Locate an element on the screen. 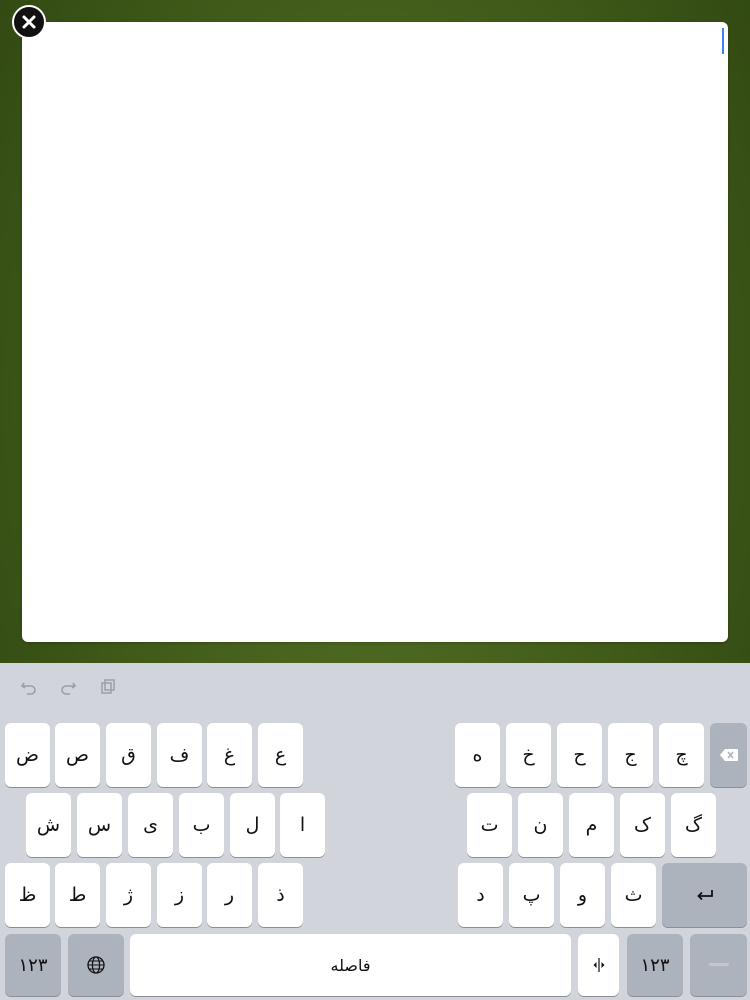 The width and height of the screenshot is (750, 1000). key-ta: ط is located at coordinates (77, 895).